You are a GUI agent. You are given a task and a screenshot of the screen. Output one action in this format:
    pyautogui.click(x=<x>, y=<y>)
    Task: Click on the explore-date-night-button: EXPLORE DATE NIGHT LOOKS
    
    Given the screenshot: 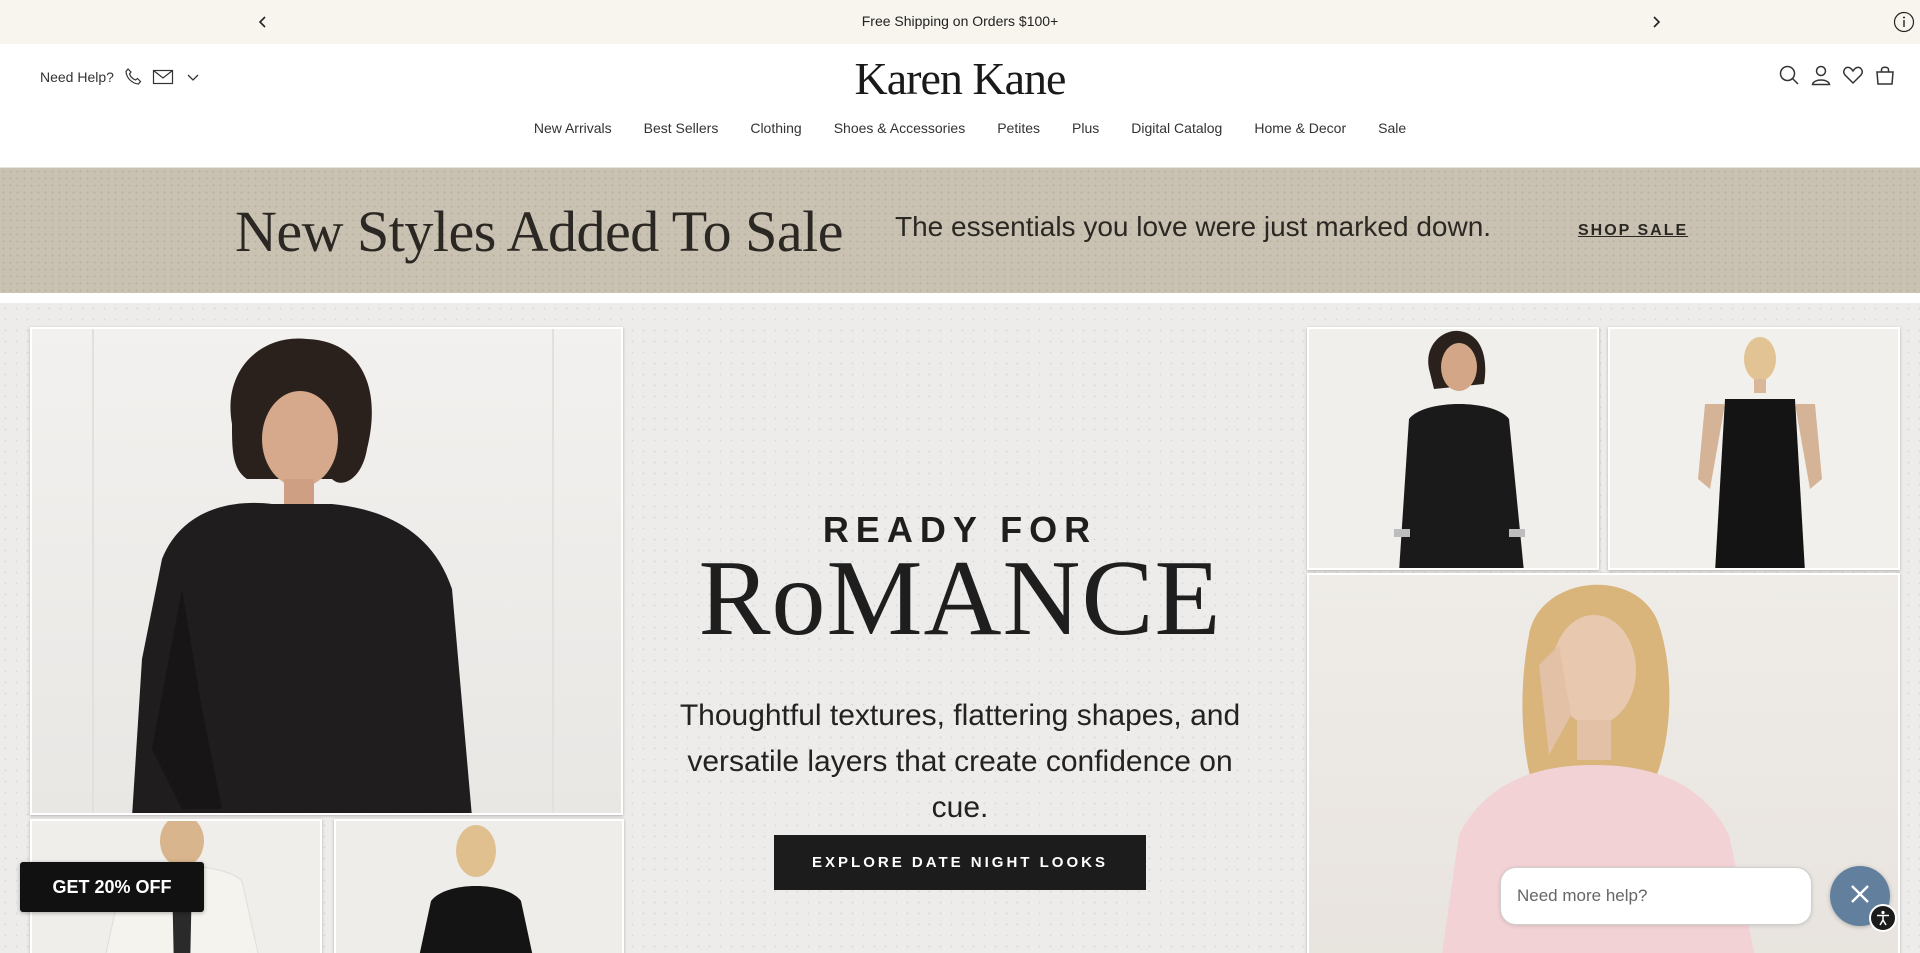 What is the action you would take?
    pyautogui.click(x=960, y=862)
    